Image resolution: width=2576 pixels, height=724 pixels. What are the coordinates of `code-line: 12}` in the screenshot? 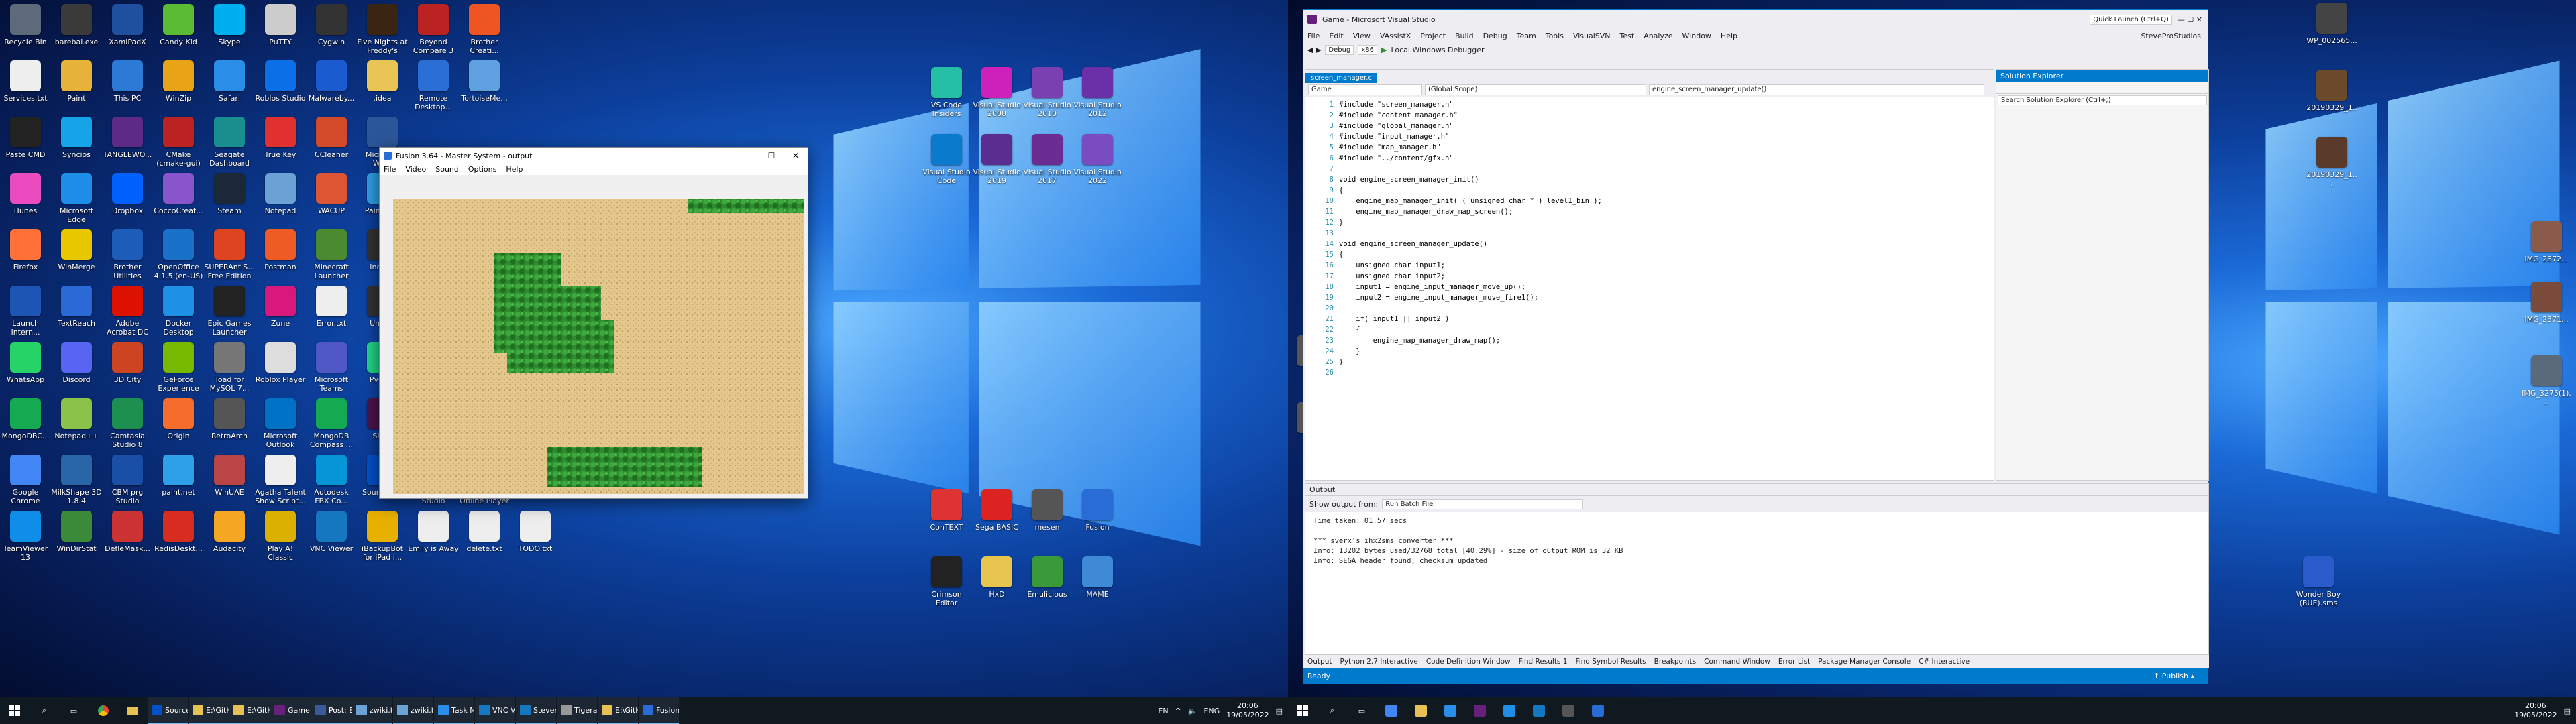 It's located at (1649, 222).